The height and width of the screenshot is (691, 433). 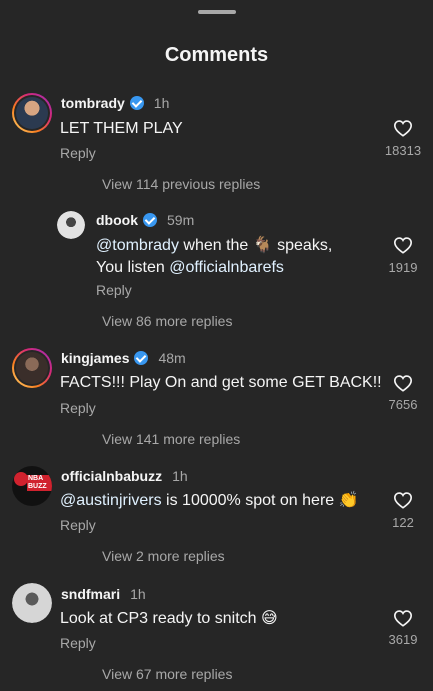 I want to click on goat-emoji: 🐐, so click(x=262, y=245).